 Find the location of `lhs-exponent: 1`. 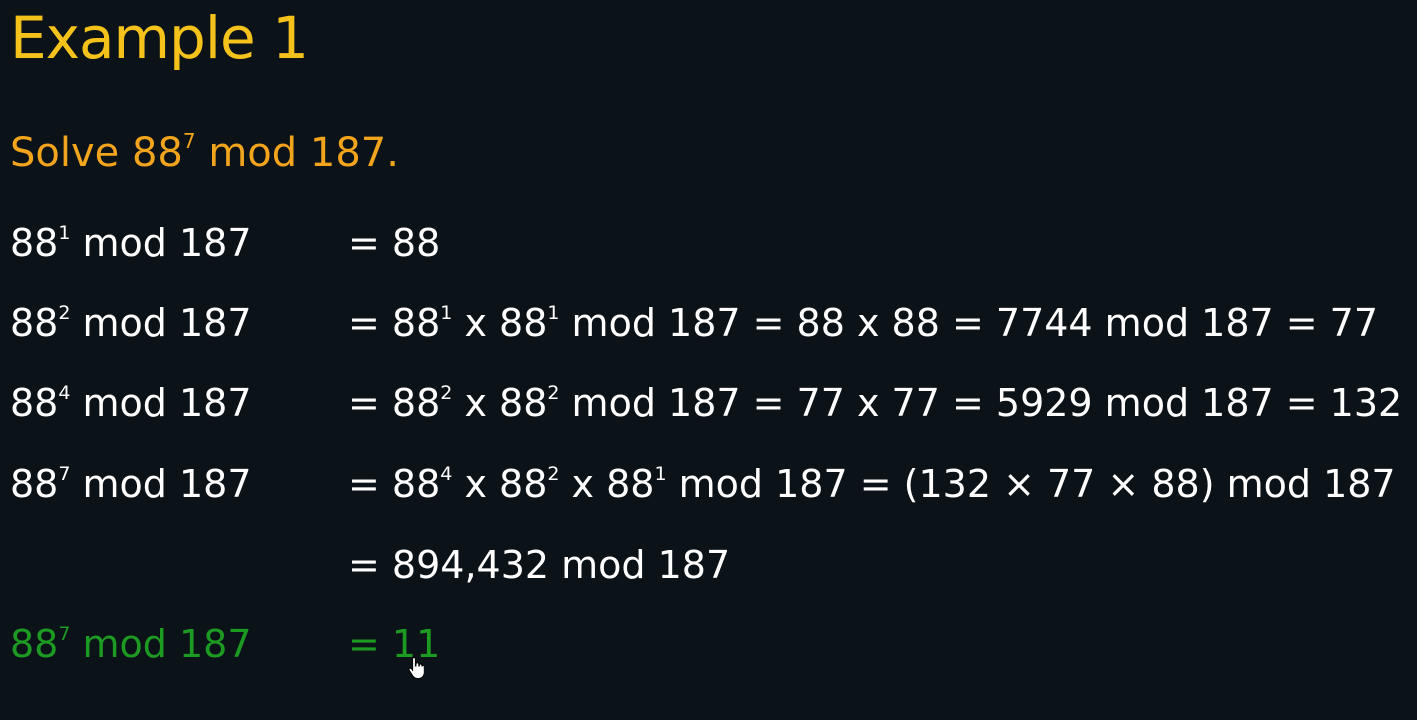

lhs-exponent: 1 is located at coordinates (64, 232).